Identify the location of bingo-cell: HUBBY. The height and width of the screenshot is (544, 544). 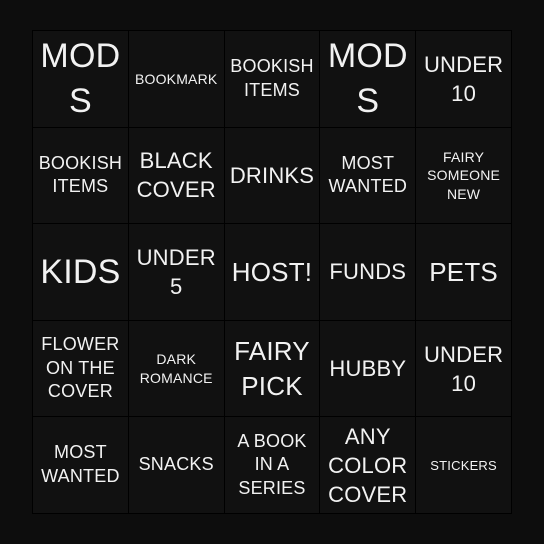
(368, 368).